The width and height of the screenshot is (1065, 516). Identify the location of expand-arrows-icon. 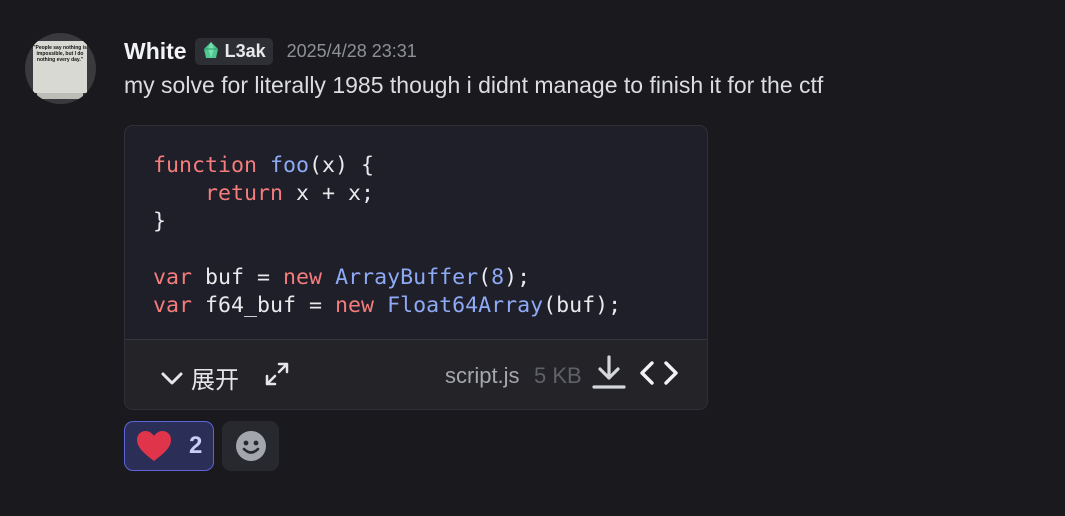
(277, 374).